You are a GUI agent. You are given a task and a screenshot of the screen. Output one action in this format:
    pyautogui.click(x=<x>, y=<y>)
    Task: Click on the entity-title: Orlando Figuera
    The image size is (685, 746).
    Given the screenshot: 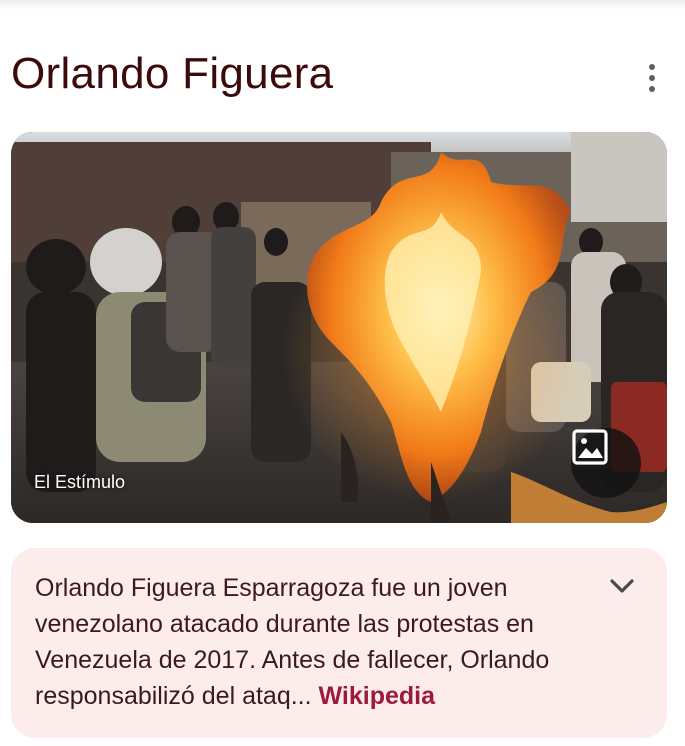 What is the action you would take?
    pyautogui.click(x=172, y=73)
    